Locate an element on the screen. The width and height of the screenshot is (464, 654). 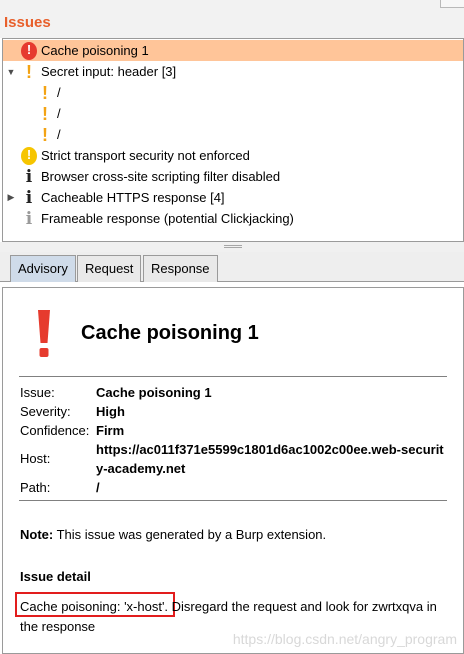
issue-row-cache-poisoning: ! Cache poisoning 1 is located at coordinates (233, 50).